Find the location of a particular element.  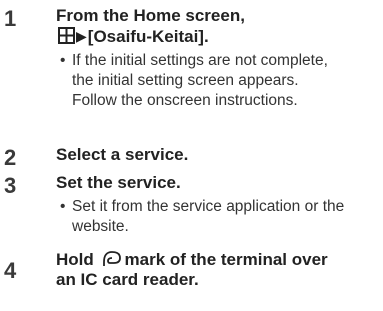

step-number: 2 is located at coordinates (10, 157).